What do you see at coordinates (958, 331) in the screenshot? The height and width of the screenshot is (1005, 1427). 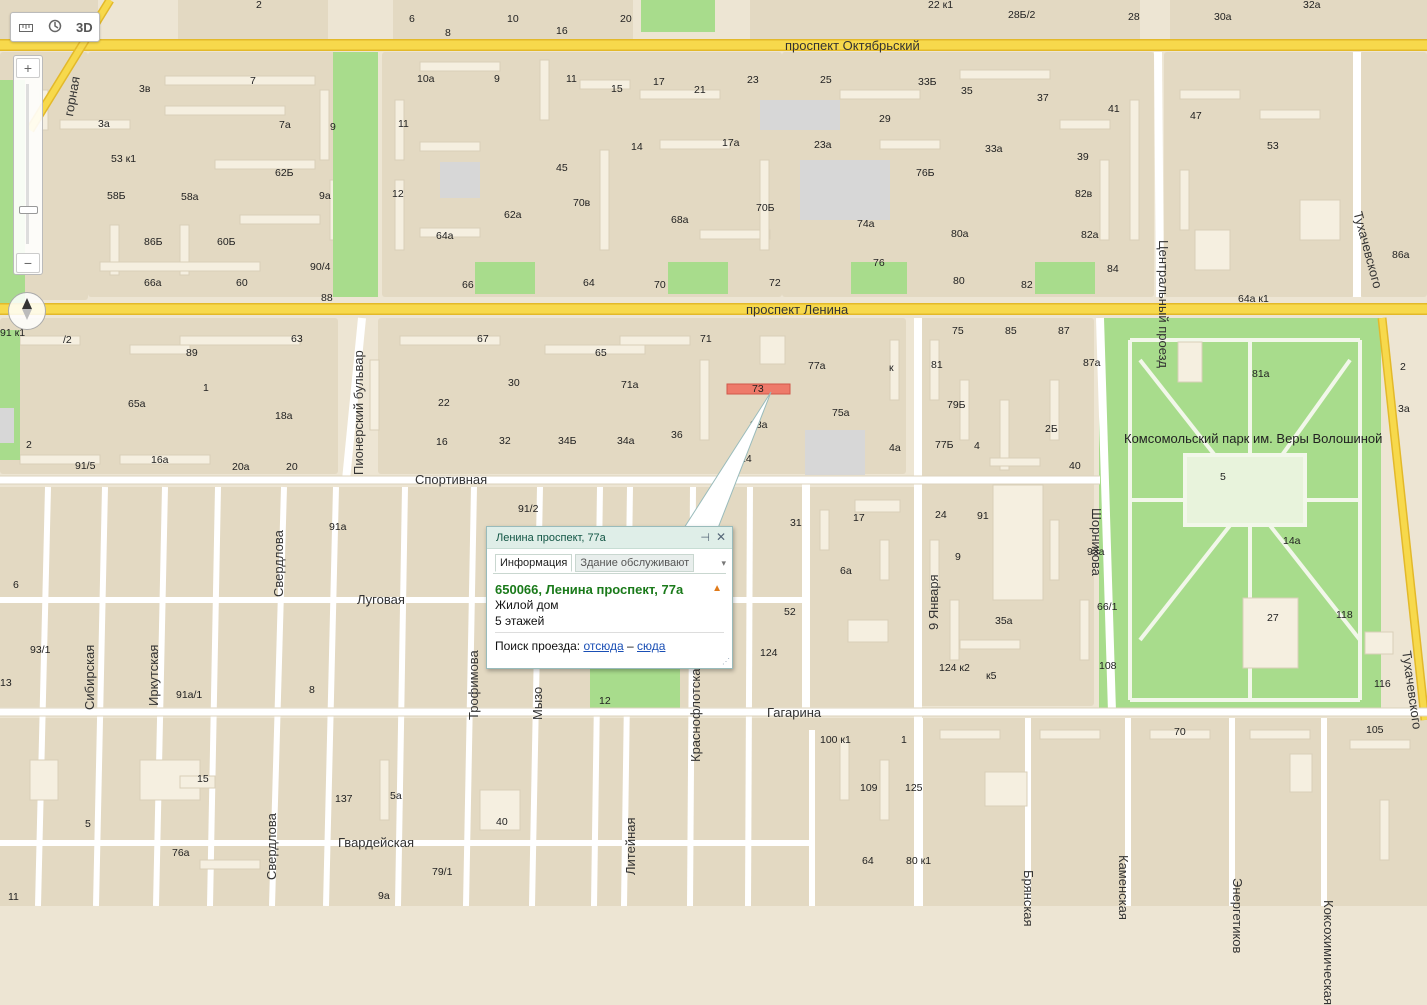 I see `house-number: 75` at bounding box center [958, 331].